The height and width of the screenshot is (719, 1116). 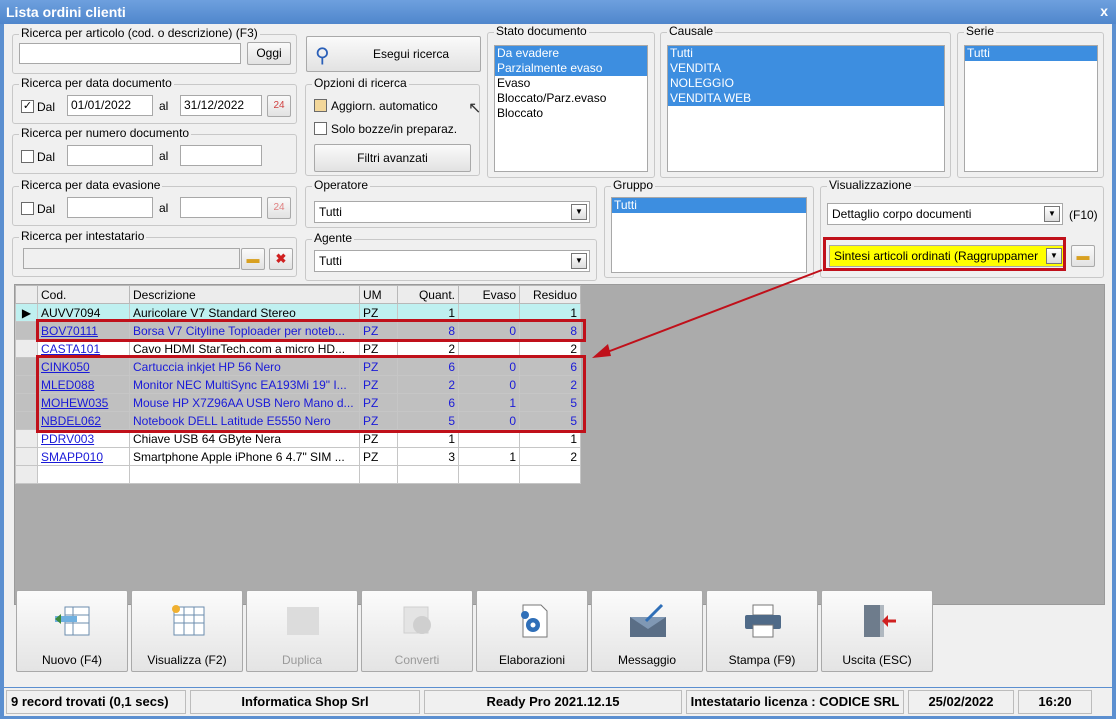 What do you see at coordinates (428, 294) in the screenshot?
I see `col-header: Quant.` at bounding box center [428, 294].